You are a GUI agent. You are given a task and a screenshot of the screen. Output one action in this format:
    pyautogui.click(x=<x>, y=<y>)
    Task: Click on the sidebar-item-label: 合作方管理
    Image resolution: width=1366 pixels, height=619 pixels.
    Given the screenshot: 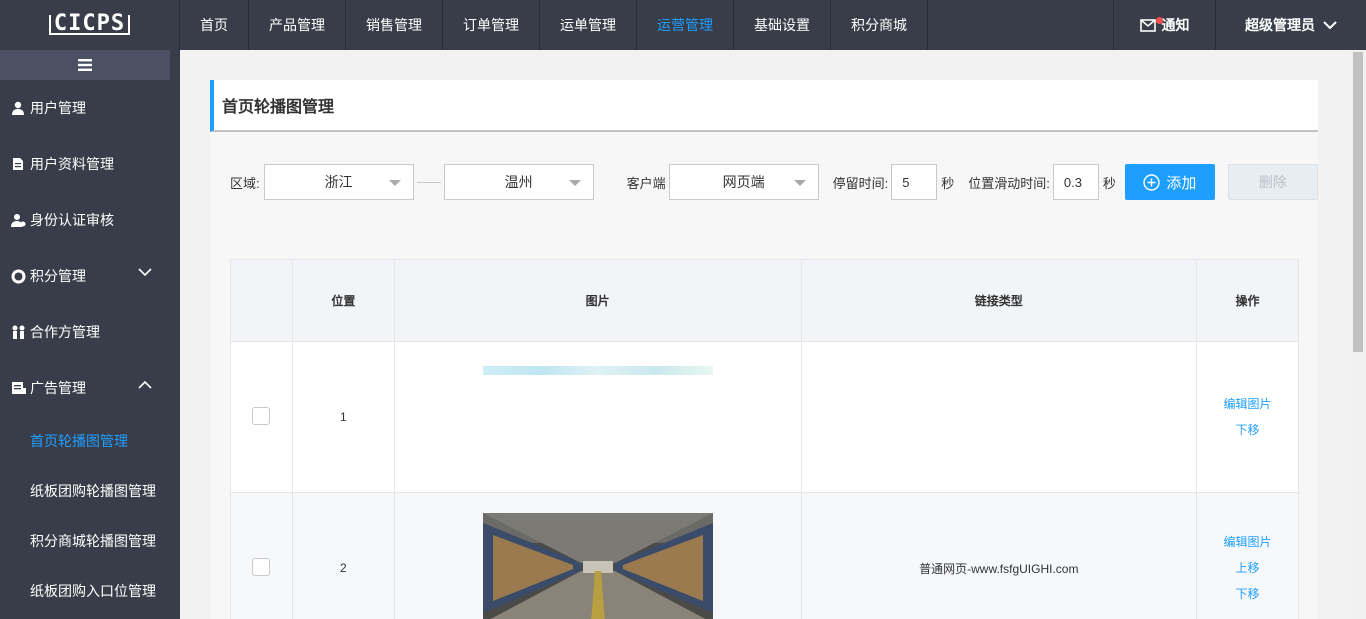 What is the action you would take?
    pyautogui.click(x=65, y=332)
    